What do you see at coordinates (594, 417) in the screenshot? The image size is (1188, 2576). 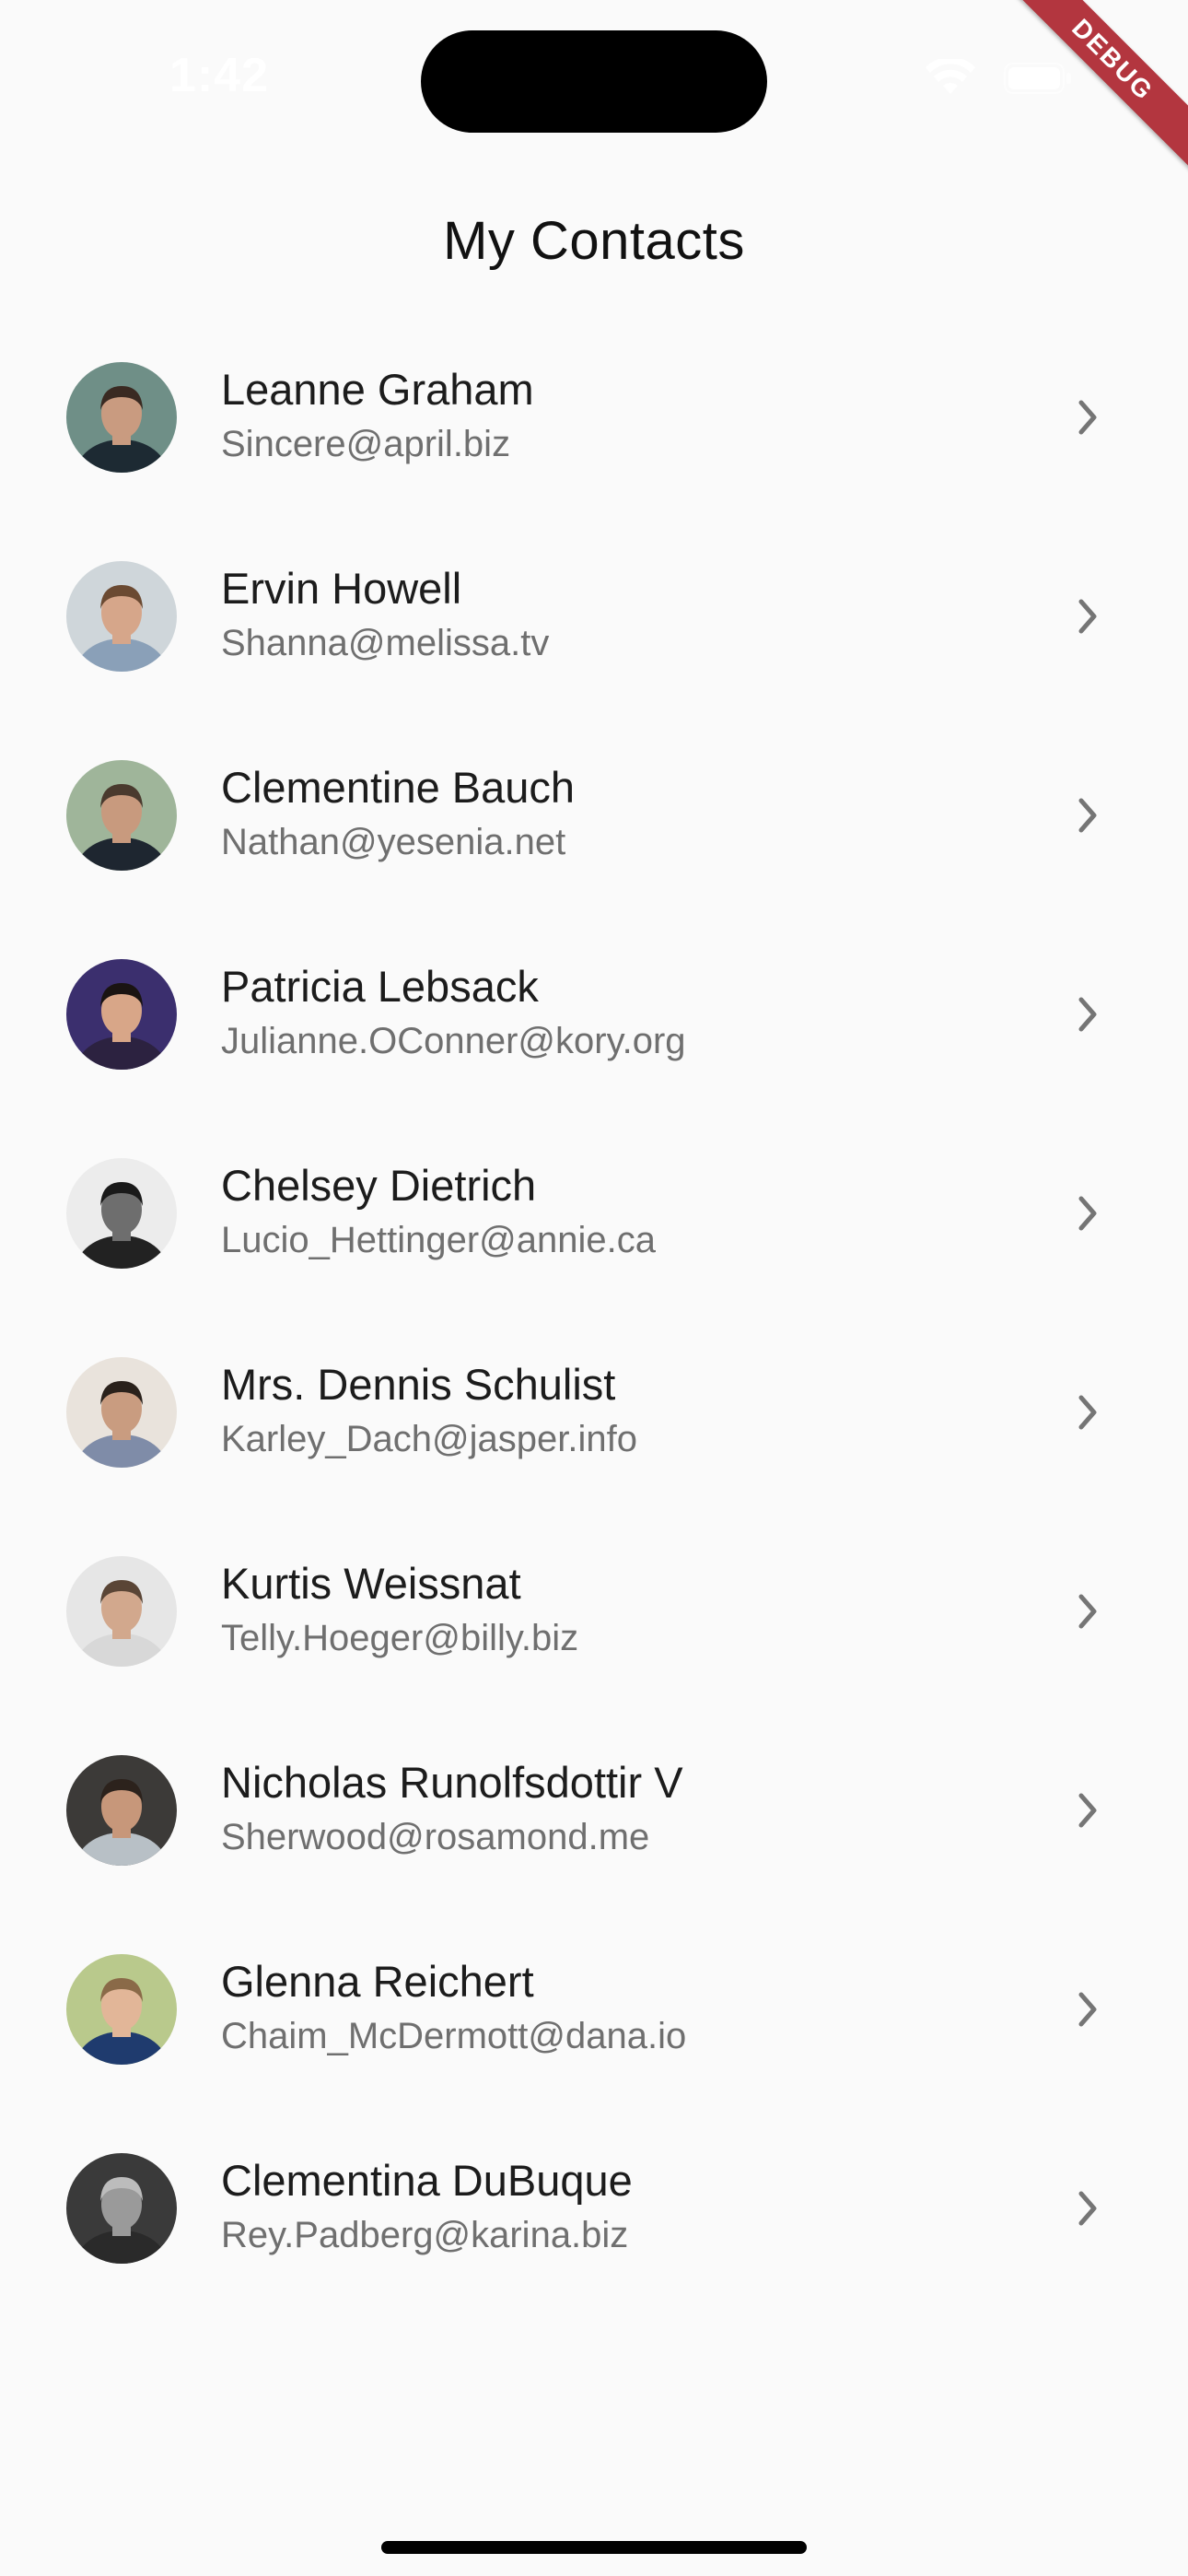 I see `contact-row: Leanne Graham Sincere@april.biz` at bounding box center [594, 417].